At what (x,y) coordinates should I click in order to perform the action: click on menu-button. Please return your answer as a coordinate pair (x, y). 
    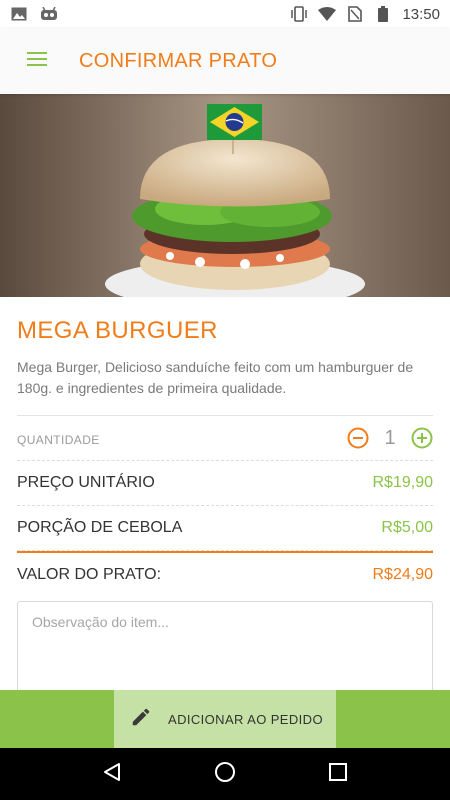
    Looking at the image, I should click on (37, 61).